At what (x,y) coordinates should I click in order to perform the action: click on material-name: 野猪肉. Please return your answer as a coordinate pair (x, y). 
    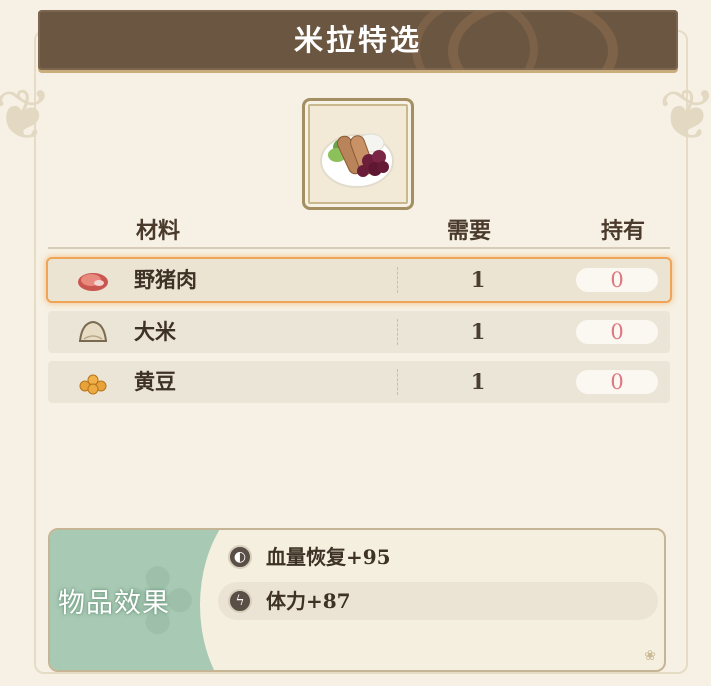
    Looking at the image, I should click on (165, 279).